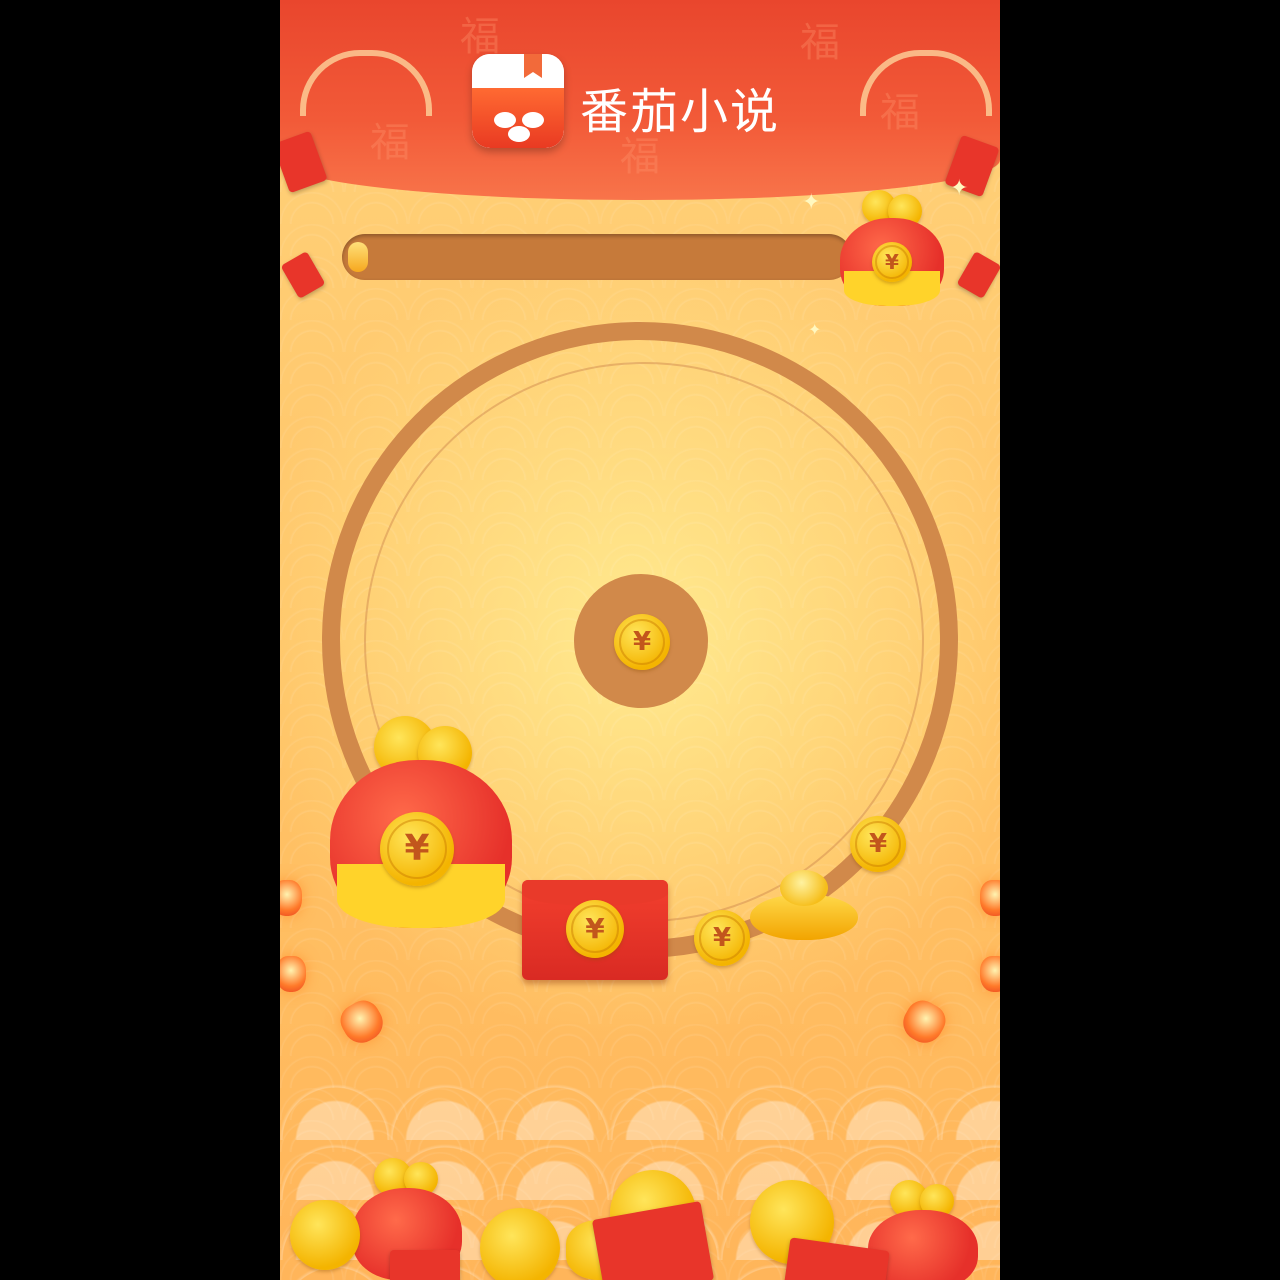 Image resolution: width=1280 pixels, height=1280 pixels. What do you see at coordinates (518, 101) in the screenshot?
I see `app-logo-icon` at bounding box center [518, 101].